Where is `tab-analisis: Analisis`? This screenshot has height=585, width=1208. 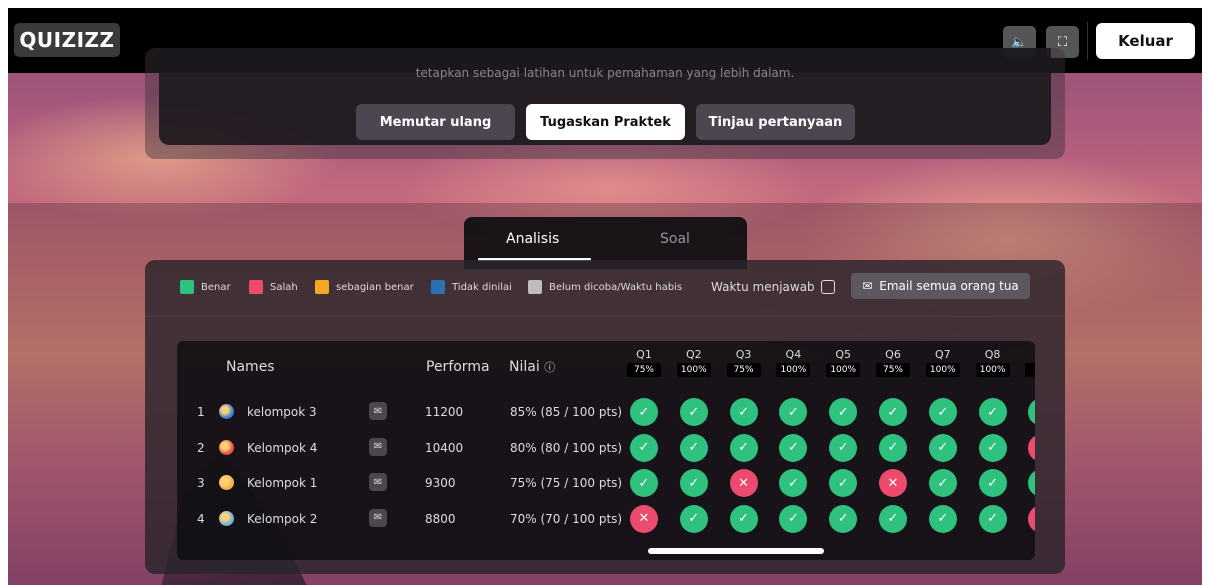
tab-analisis: Analisis is located at coordinates (532, 239).